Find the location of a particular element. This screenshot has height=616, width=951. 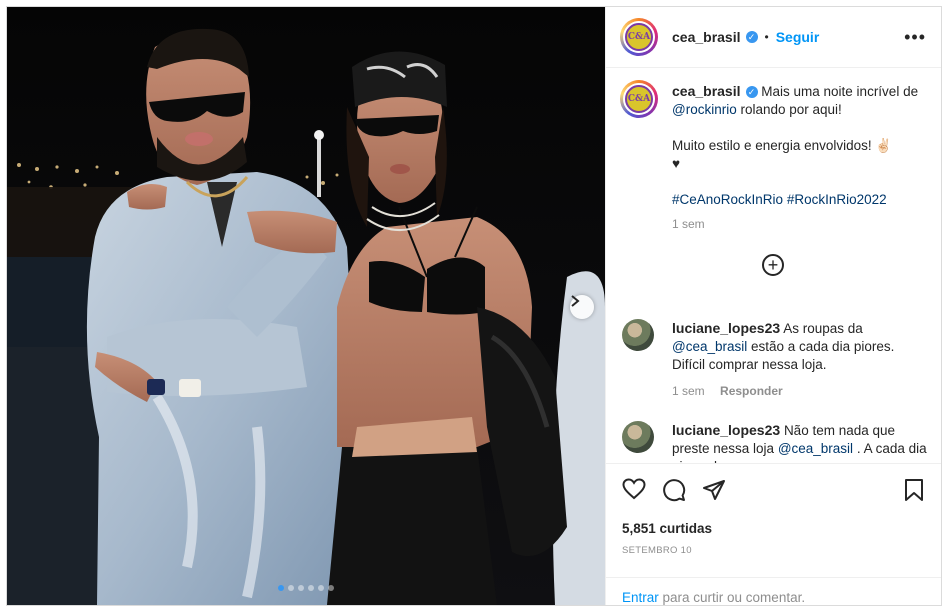

follow-button: Seguir is located at coordinates (798, 37).